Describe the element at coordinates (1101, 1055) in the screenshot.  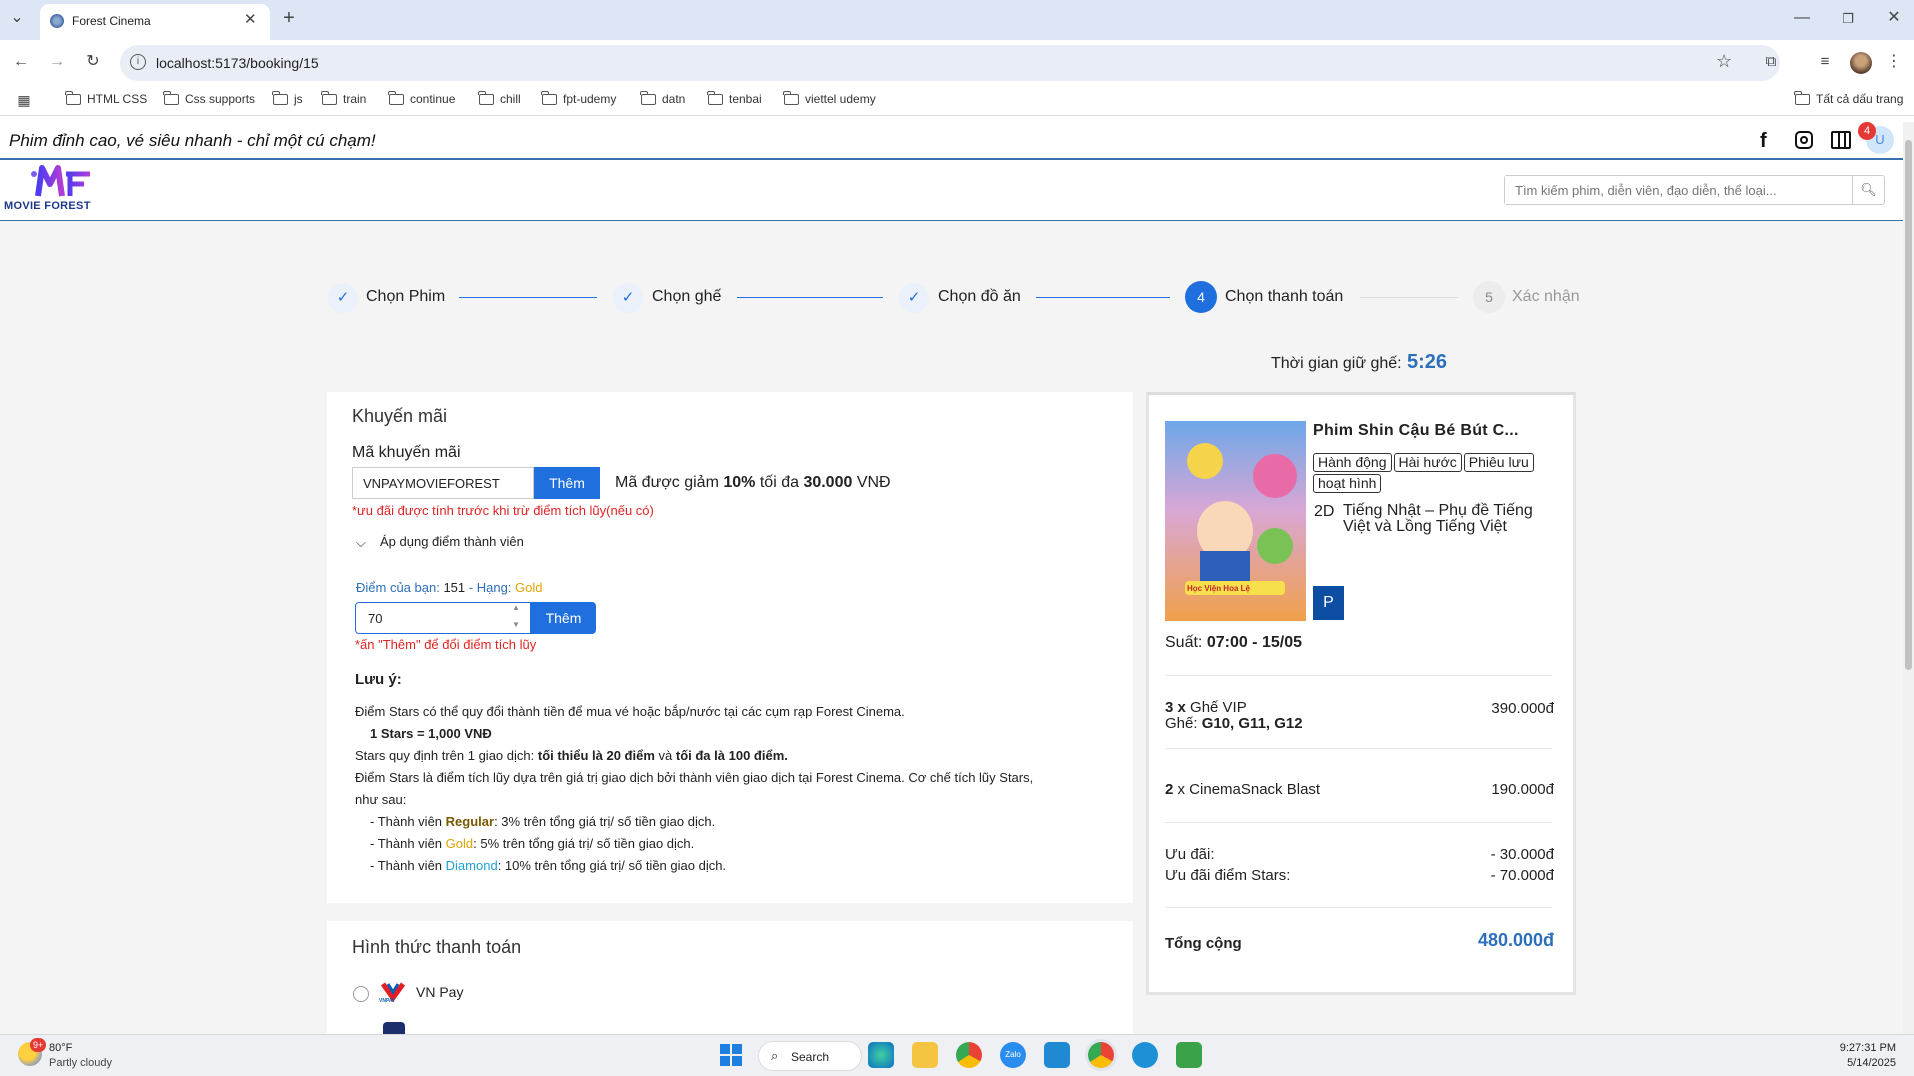
I see `chrome-active-icon` at that location.